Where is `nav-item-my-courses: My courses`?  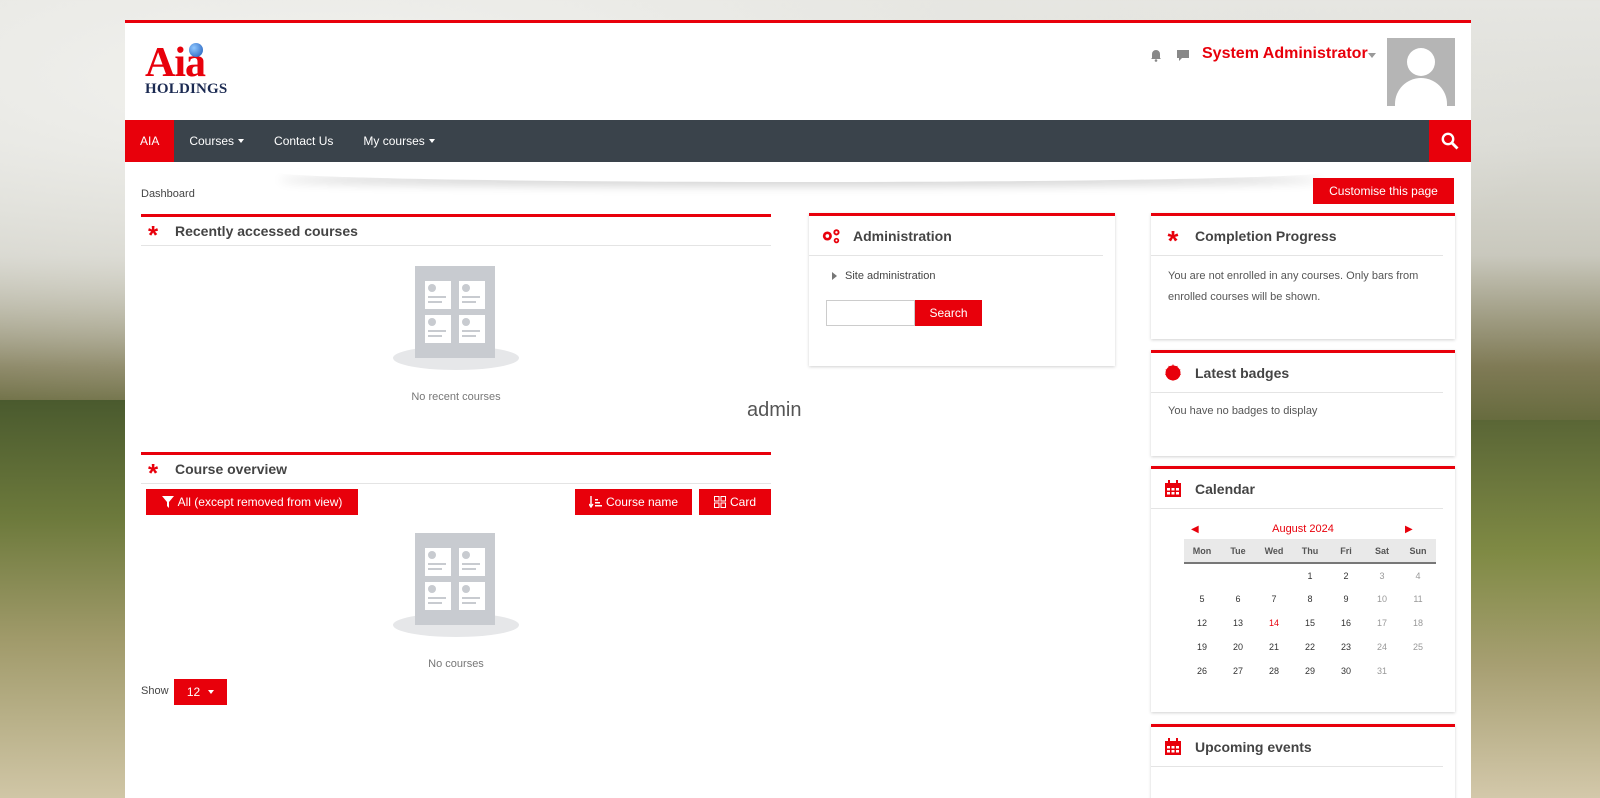
nav-item-my-courses: My courses is located at coordinates (398, 141).